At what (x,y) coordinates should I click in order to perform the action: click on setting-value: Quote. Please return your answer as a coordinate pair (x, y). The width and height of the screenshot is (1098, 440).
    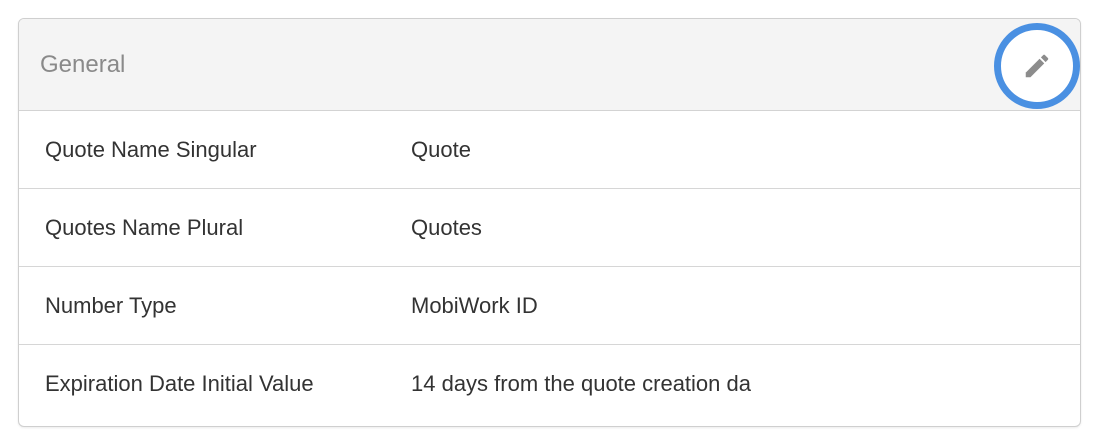
    Looking at the image, I should click on (441, 149).